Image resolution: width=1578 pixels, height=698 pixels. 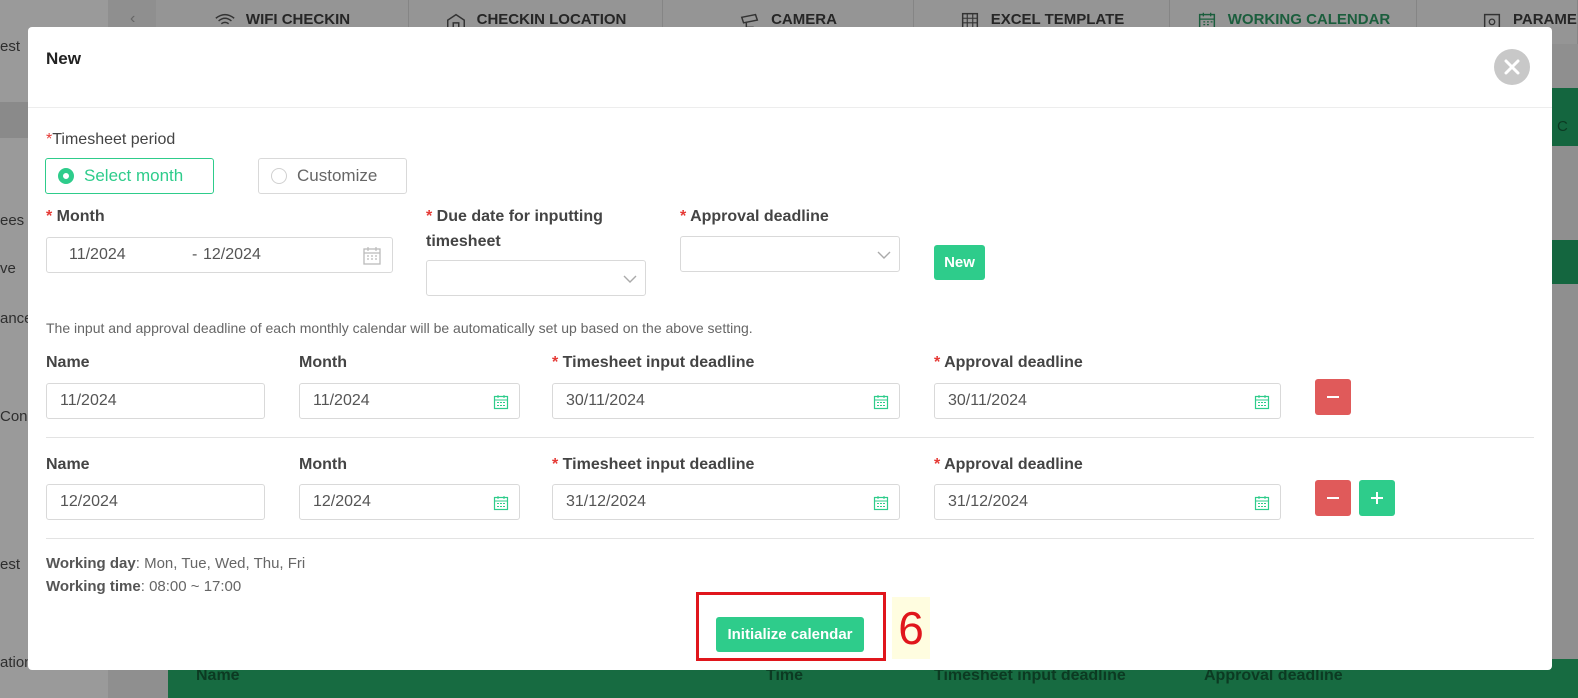 What do you see at coordinates (1107, 502) in the screenshot?
I see `row-approval-deadline-picker: 31/12/2024` at bounding box center [1107, 502].